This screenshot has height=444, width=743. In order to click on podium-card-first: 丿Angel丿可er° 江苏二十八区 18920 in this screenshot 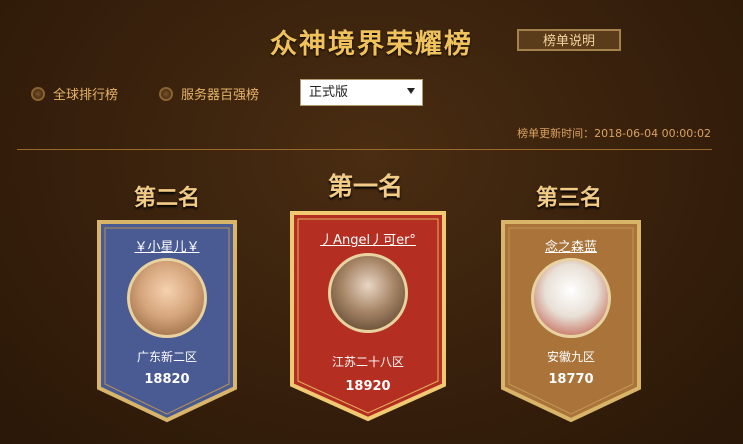, I will do `click(368, 316)`.